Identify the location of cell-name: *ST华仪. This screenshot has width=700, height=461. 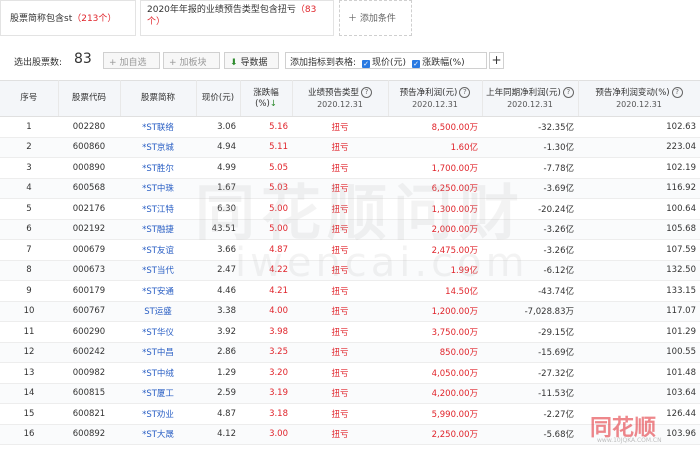
(158, 332).